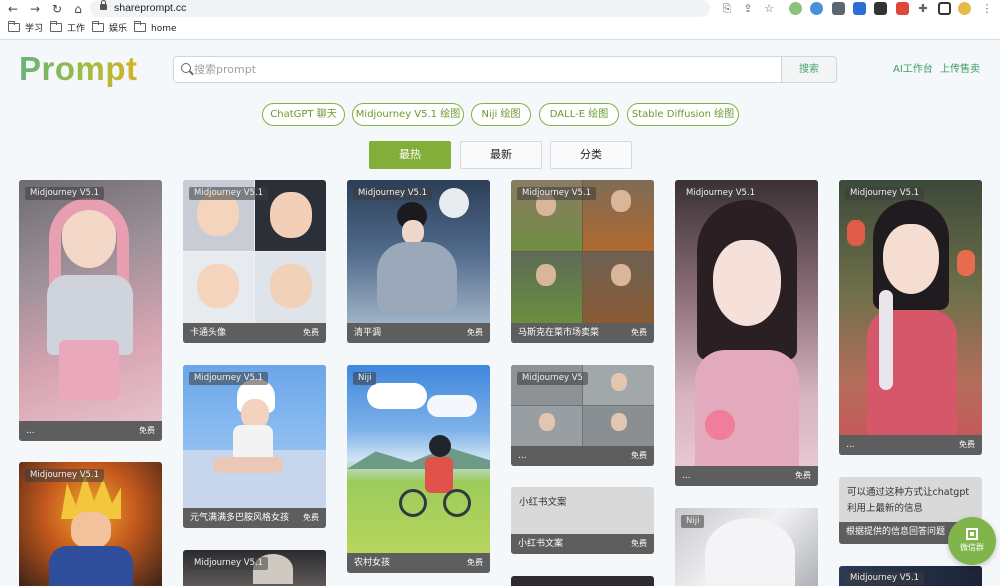 The height and width of the screenshot is (586, 1000). Describe the element at coordinates (693, 521) in the screenshot. I see `model-tag: Niji` at that location.